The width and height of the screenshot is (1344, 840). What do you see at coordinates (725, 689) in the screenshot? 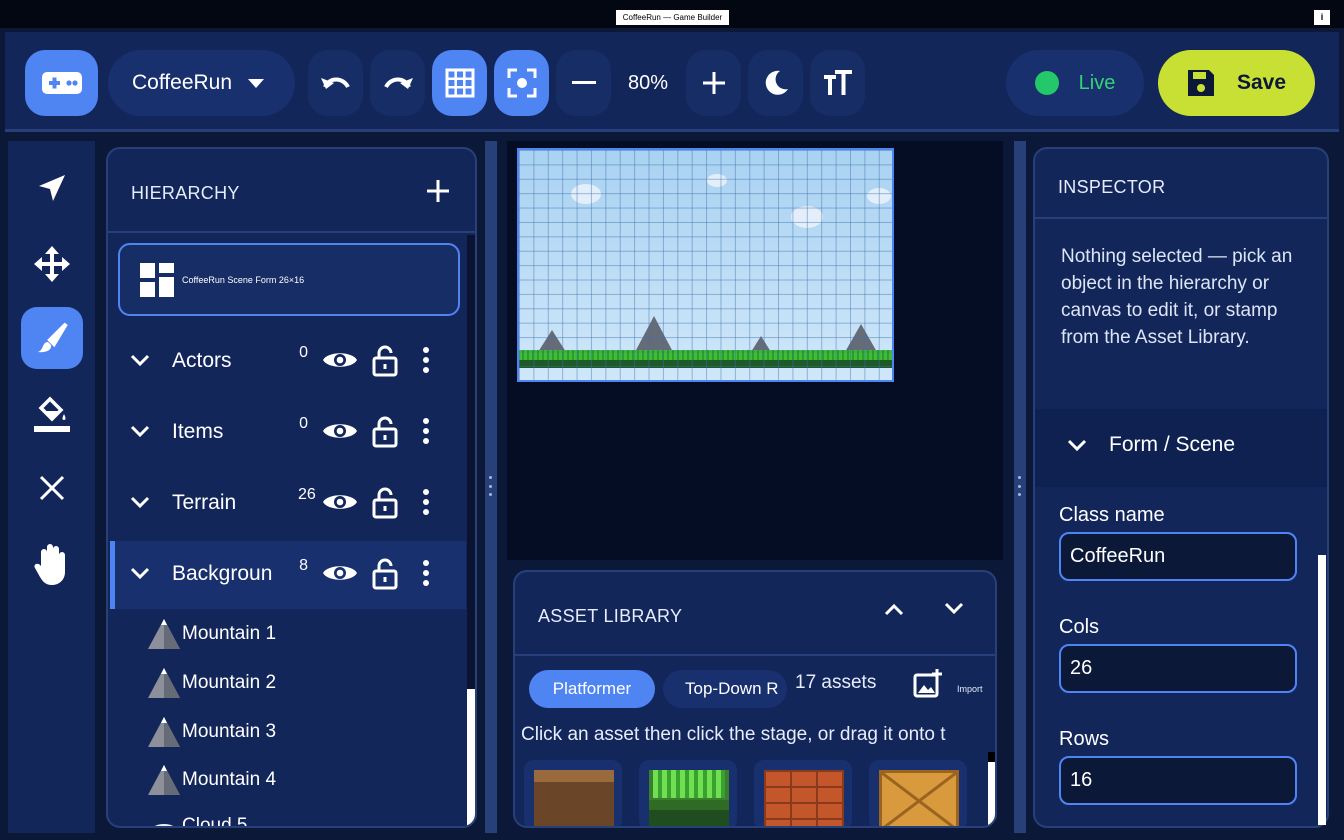
I see `tab-top-down: Top-Down R` at bounding box center [725, 689].